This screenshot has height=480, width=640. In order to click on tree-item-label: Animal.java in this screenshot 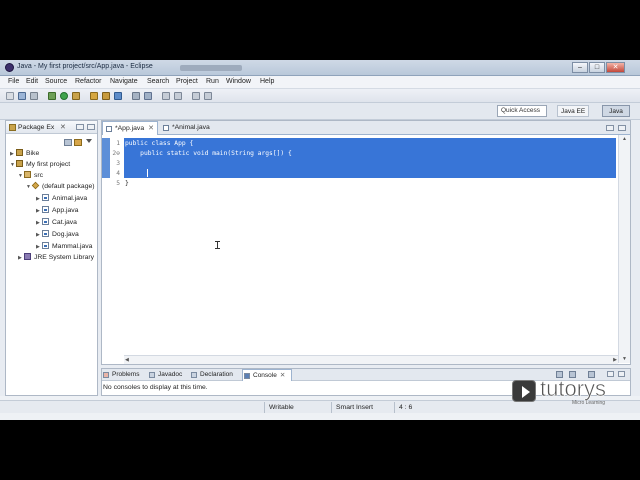, I will do `click(70, 198)`.